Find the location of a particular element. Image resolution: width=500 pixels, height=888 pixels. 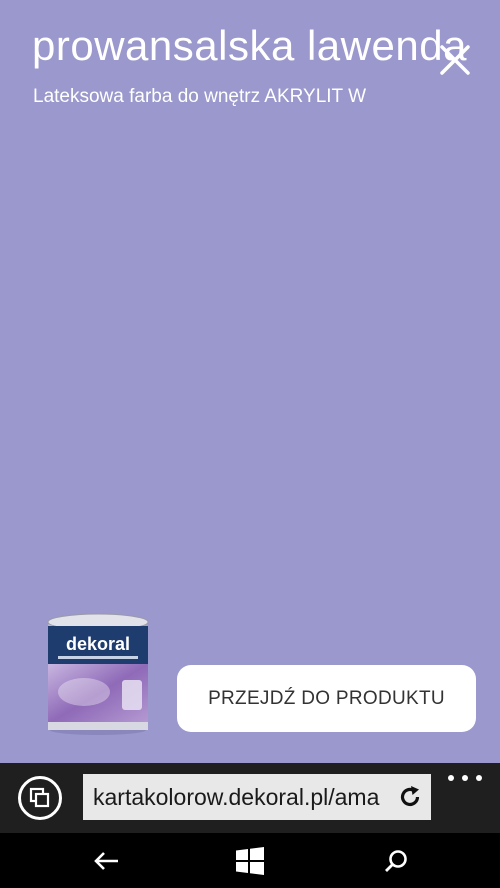

windows-logo-icon is located at coordinates (250, 861).